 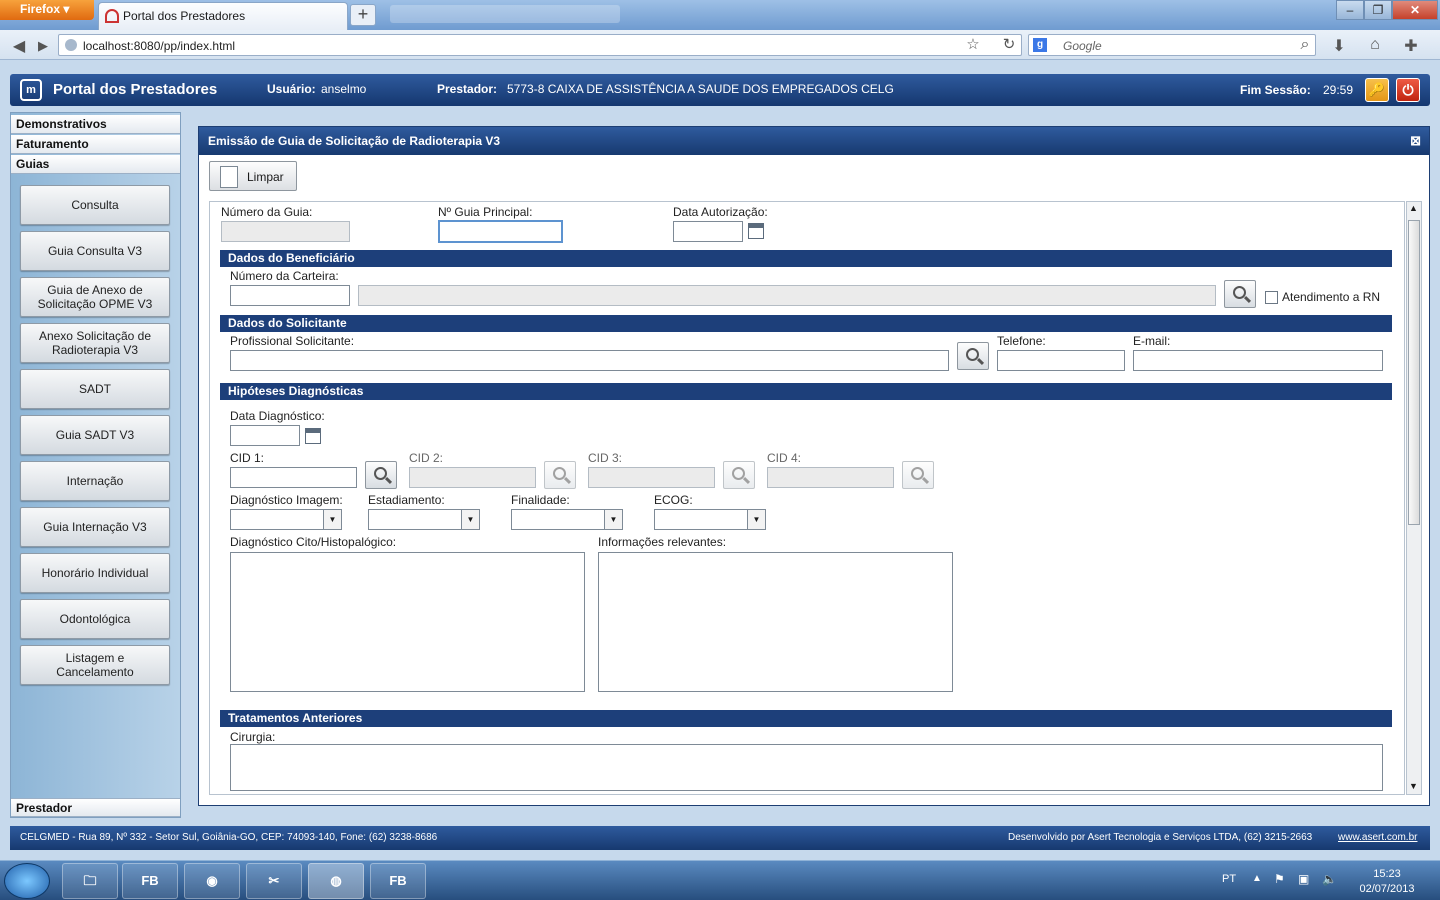 I want to click on sidebar-item-honorario-individual: Honorário Individual, so click(x=95, y=573).